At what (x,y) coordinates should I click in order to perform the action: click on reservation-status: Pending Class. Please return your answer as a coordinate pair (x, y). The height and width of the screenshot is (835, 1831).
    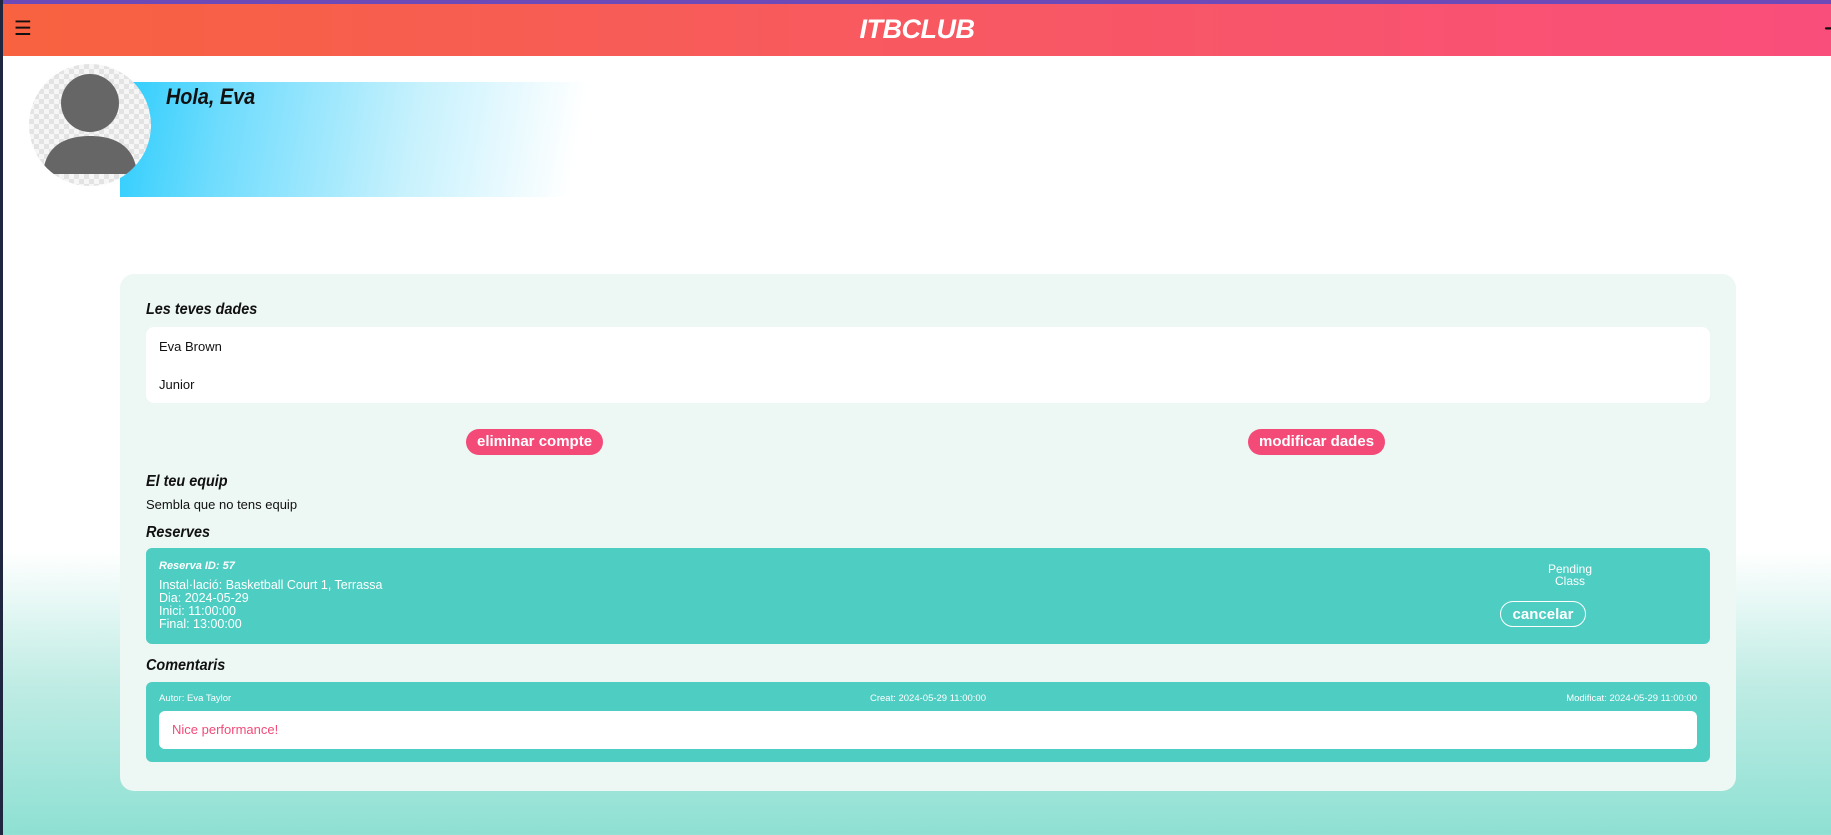
    Looking at the image, I should click on (1570, 575).